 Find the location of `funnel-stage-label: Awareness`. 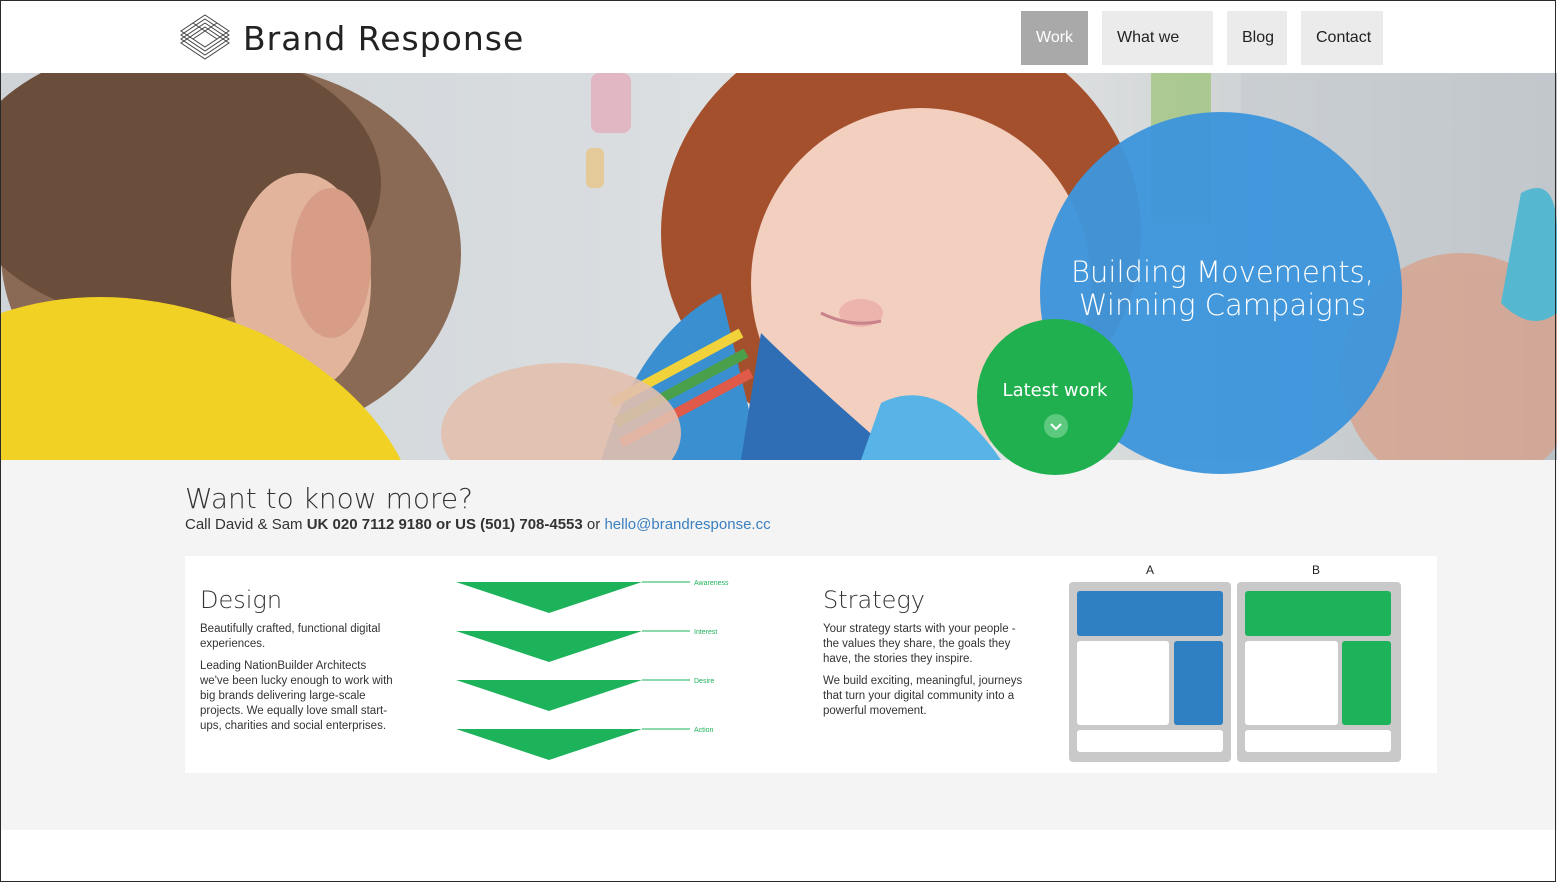

funnel-stage-label: Awareness is located at coordinates (711, 583).